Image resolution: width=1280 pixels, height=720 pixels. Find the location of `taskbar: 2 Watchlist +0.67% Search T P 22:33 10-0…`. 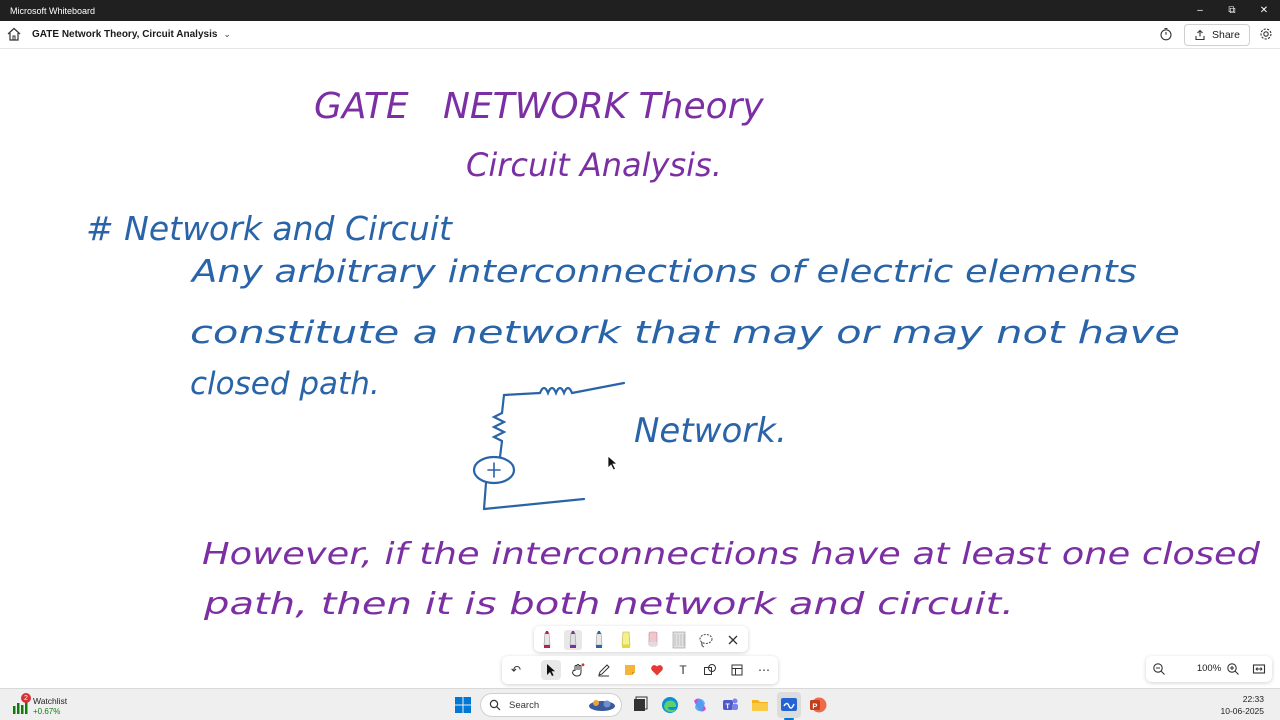

taskbar: 2 Watchlist +0.67% Search T P 22:33 10-0… is located at coordinates (640, 704).